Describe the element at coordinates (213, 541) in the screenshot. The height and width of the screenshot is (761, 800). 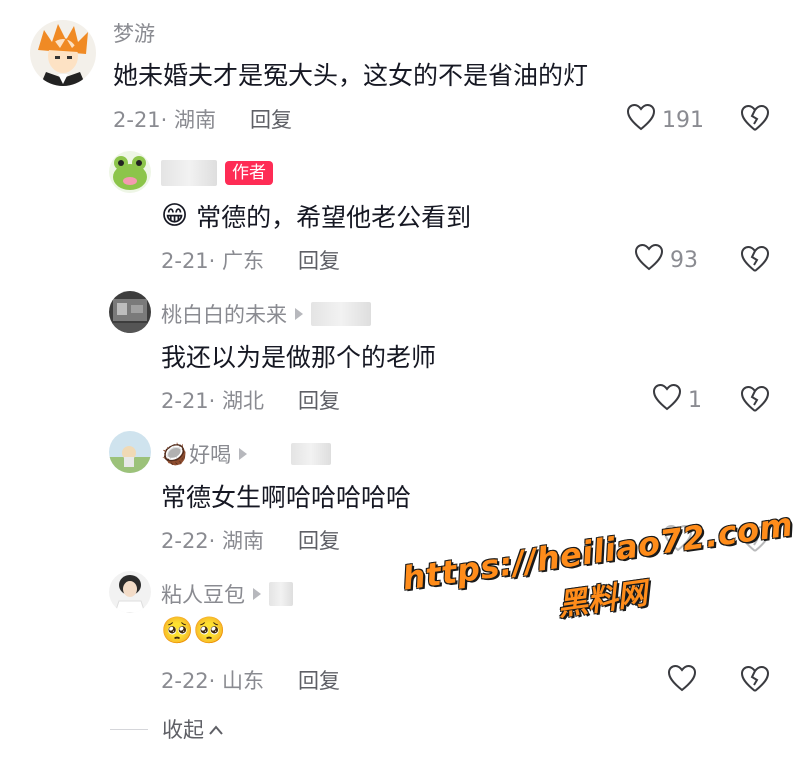
I see `date-location: 2-22· 湖南` at that location.